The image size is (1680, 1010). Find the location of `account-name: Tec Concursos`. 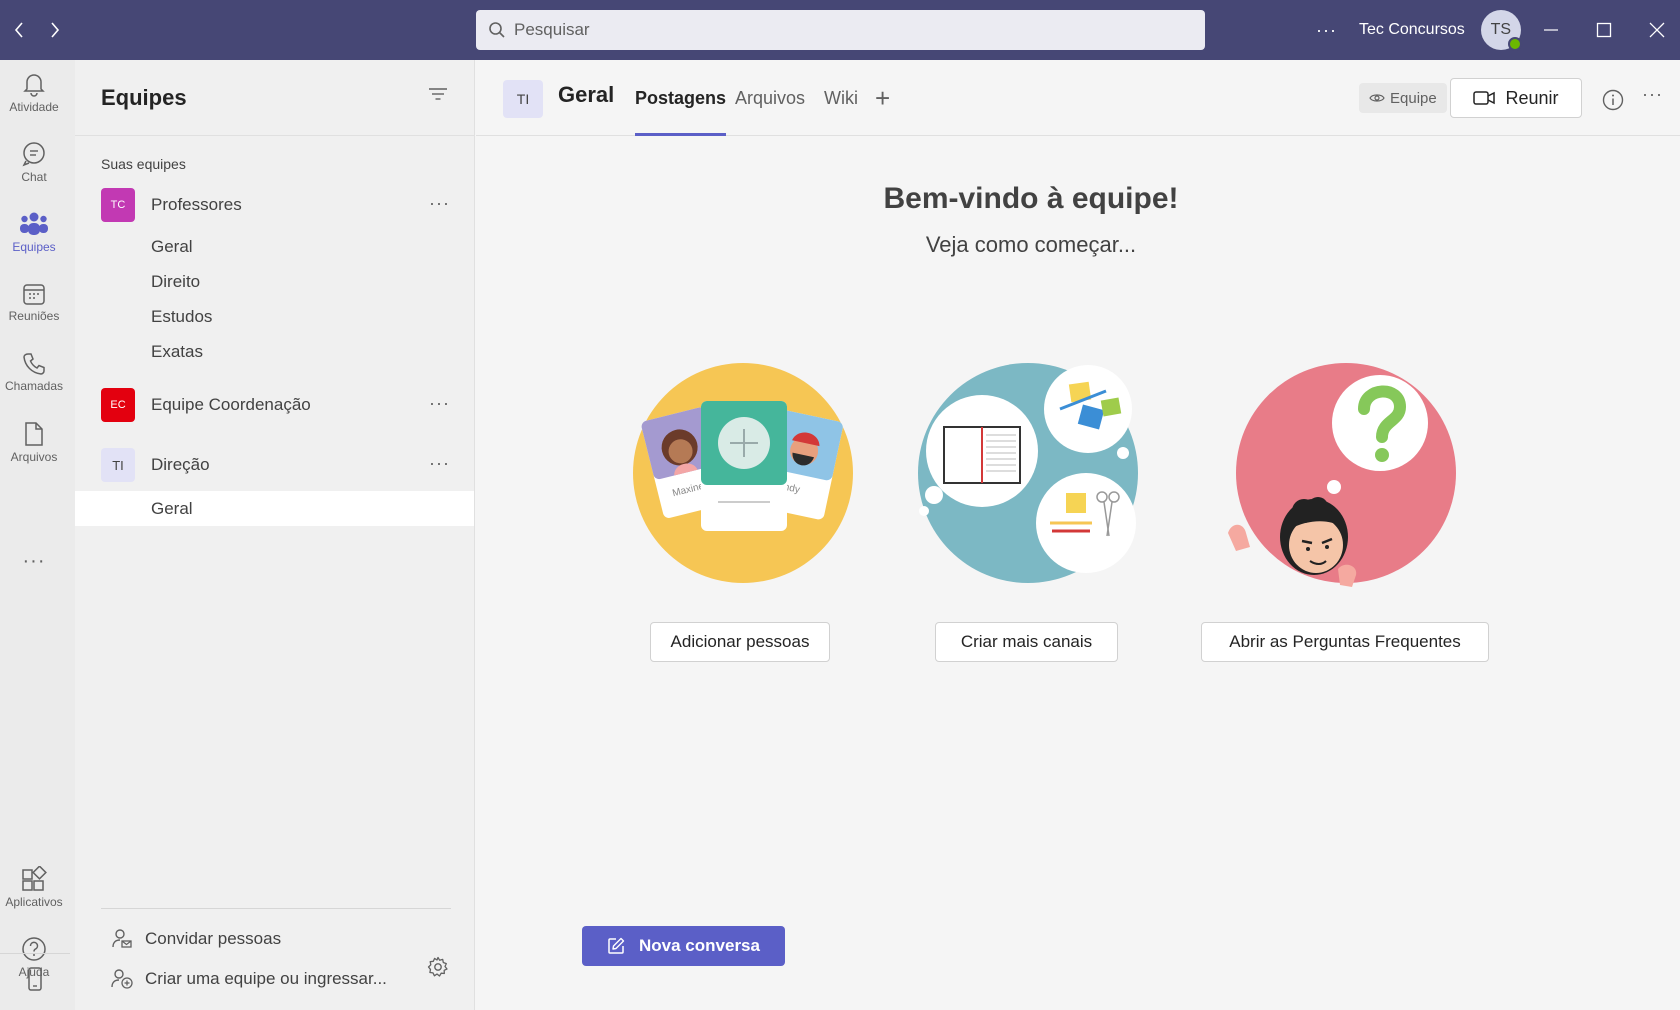

account-name: Tec Concursos is located at coordinates (1411, 29).